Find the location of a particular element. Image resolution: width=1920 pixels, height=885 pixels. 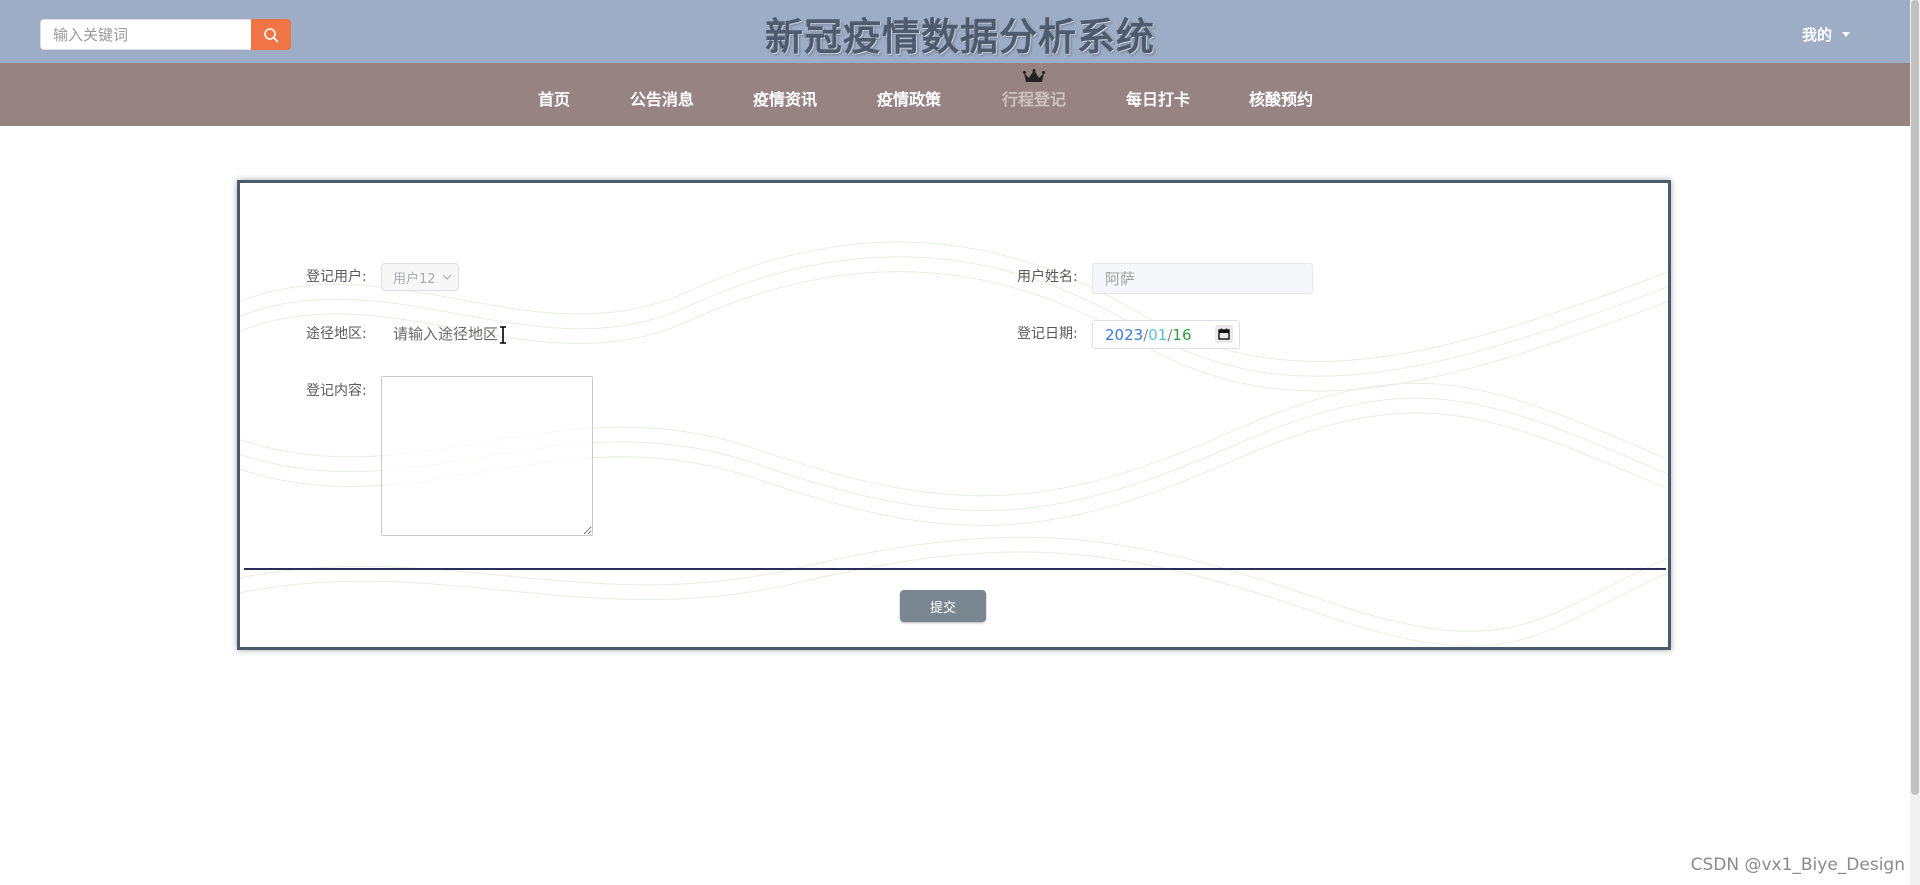

nav-item-epidemic-news: 疫情资讯 is located at coordinates (785, 98).